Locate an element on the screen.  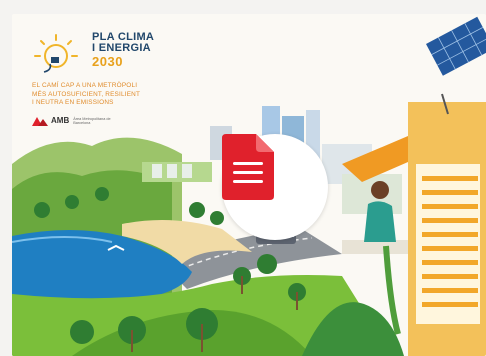
plan-title-year: 2030 is located at coordinates (107, 61).